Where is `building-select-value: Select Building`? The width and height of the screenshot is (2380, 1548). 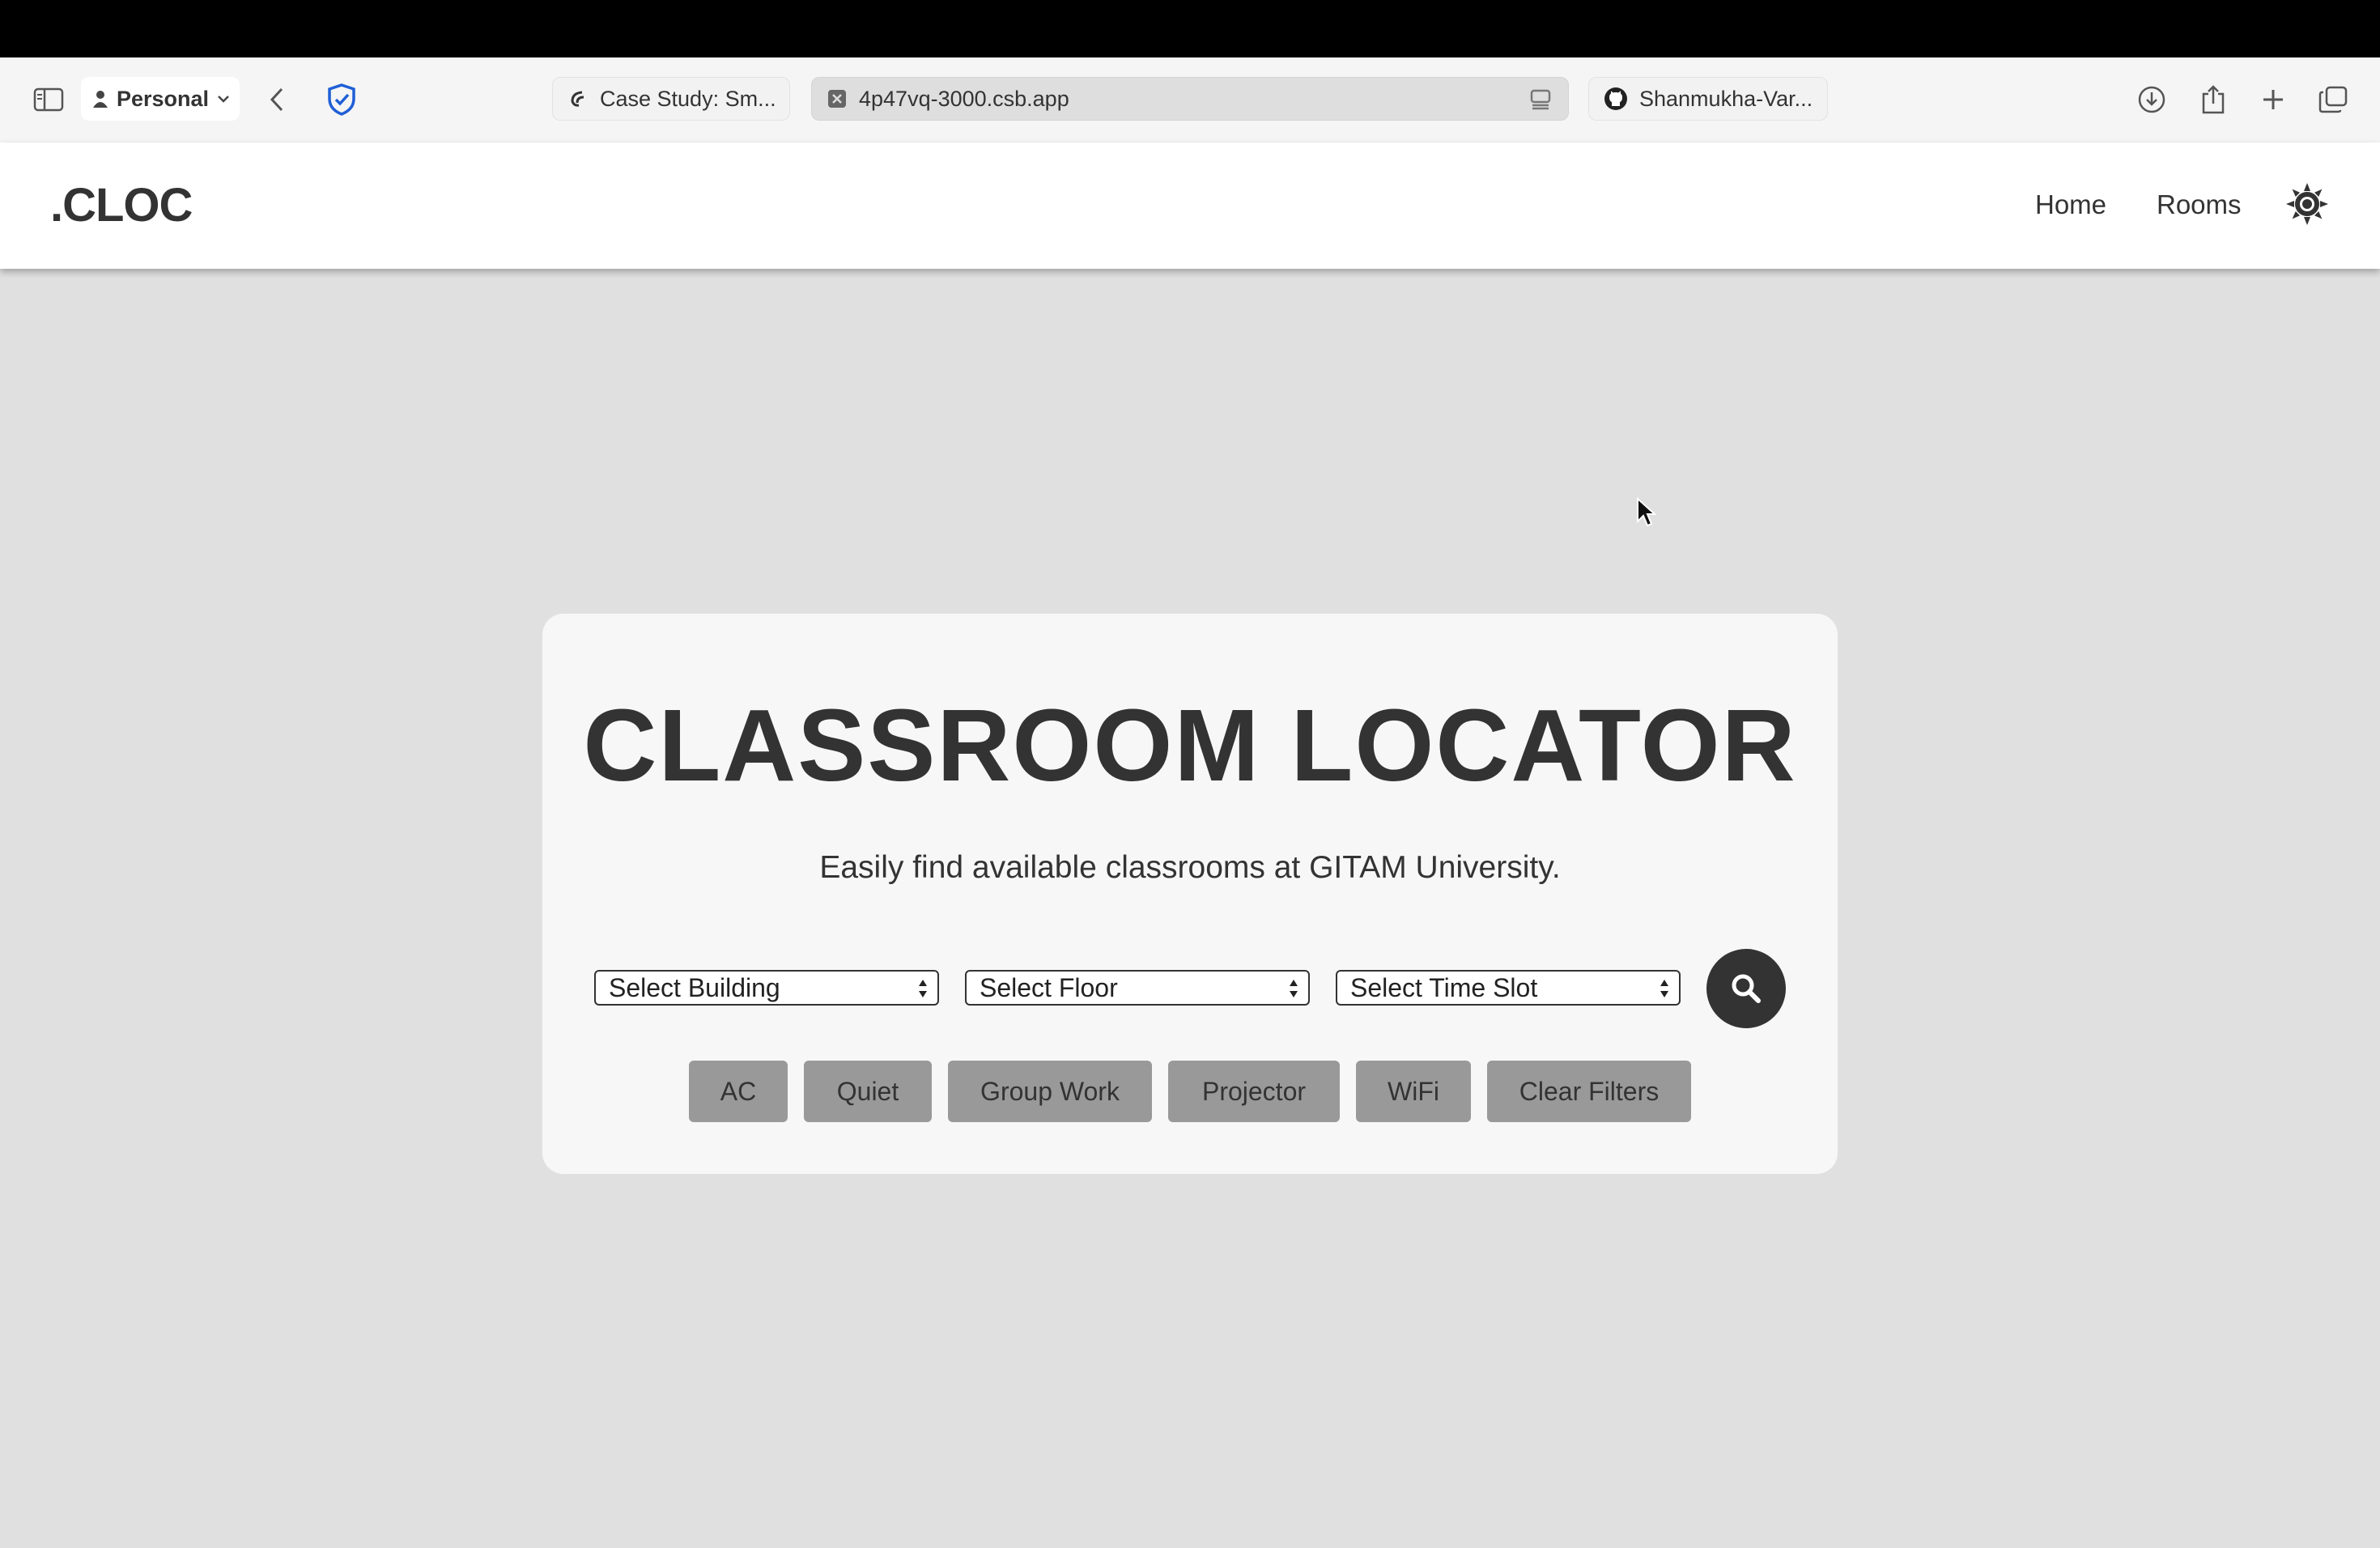
building-select-value: Select Building is located at coordinates (695, 988).